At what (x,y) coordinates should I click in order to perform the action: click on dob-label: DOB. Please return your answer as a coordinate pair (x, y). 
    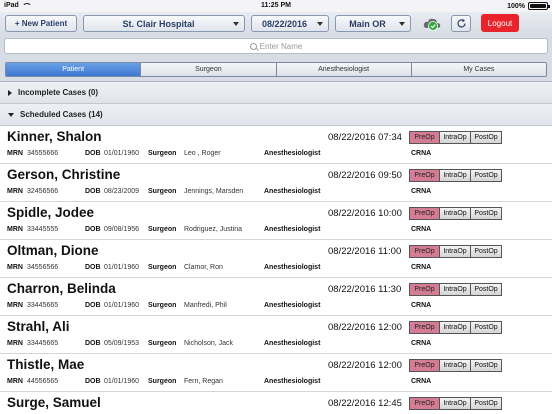
    Looking at the image, I should click on (93, 229).